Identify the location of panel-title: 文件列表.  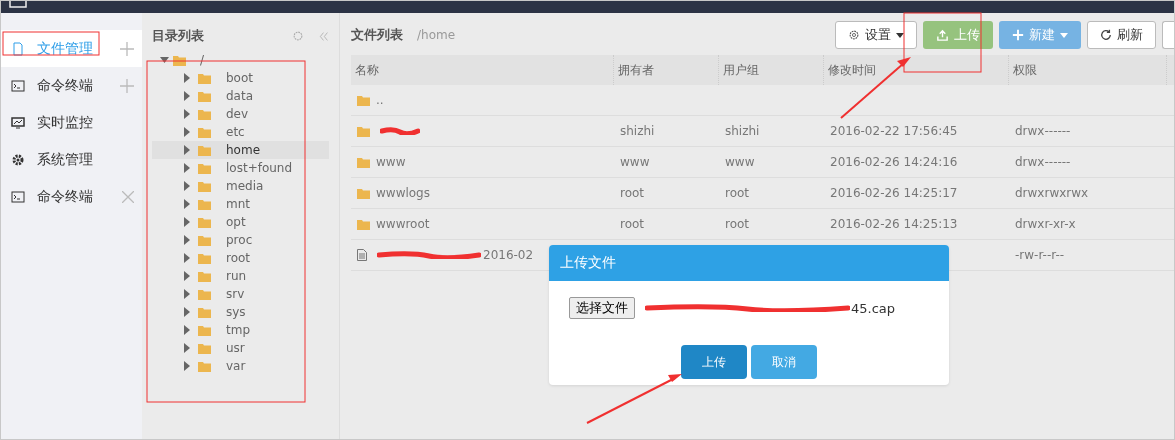
(377, 35).